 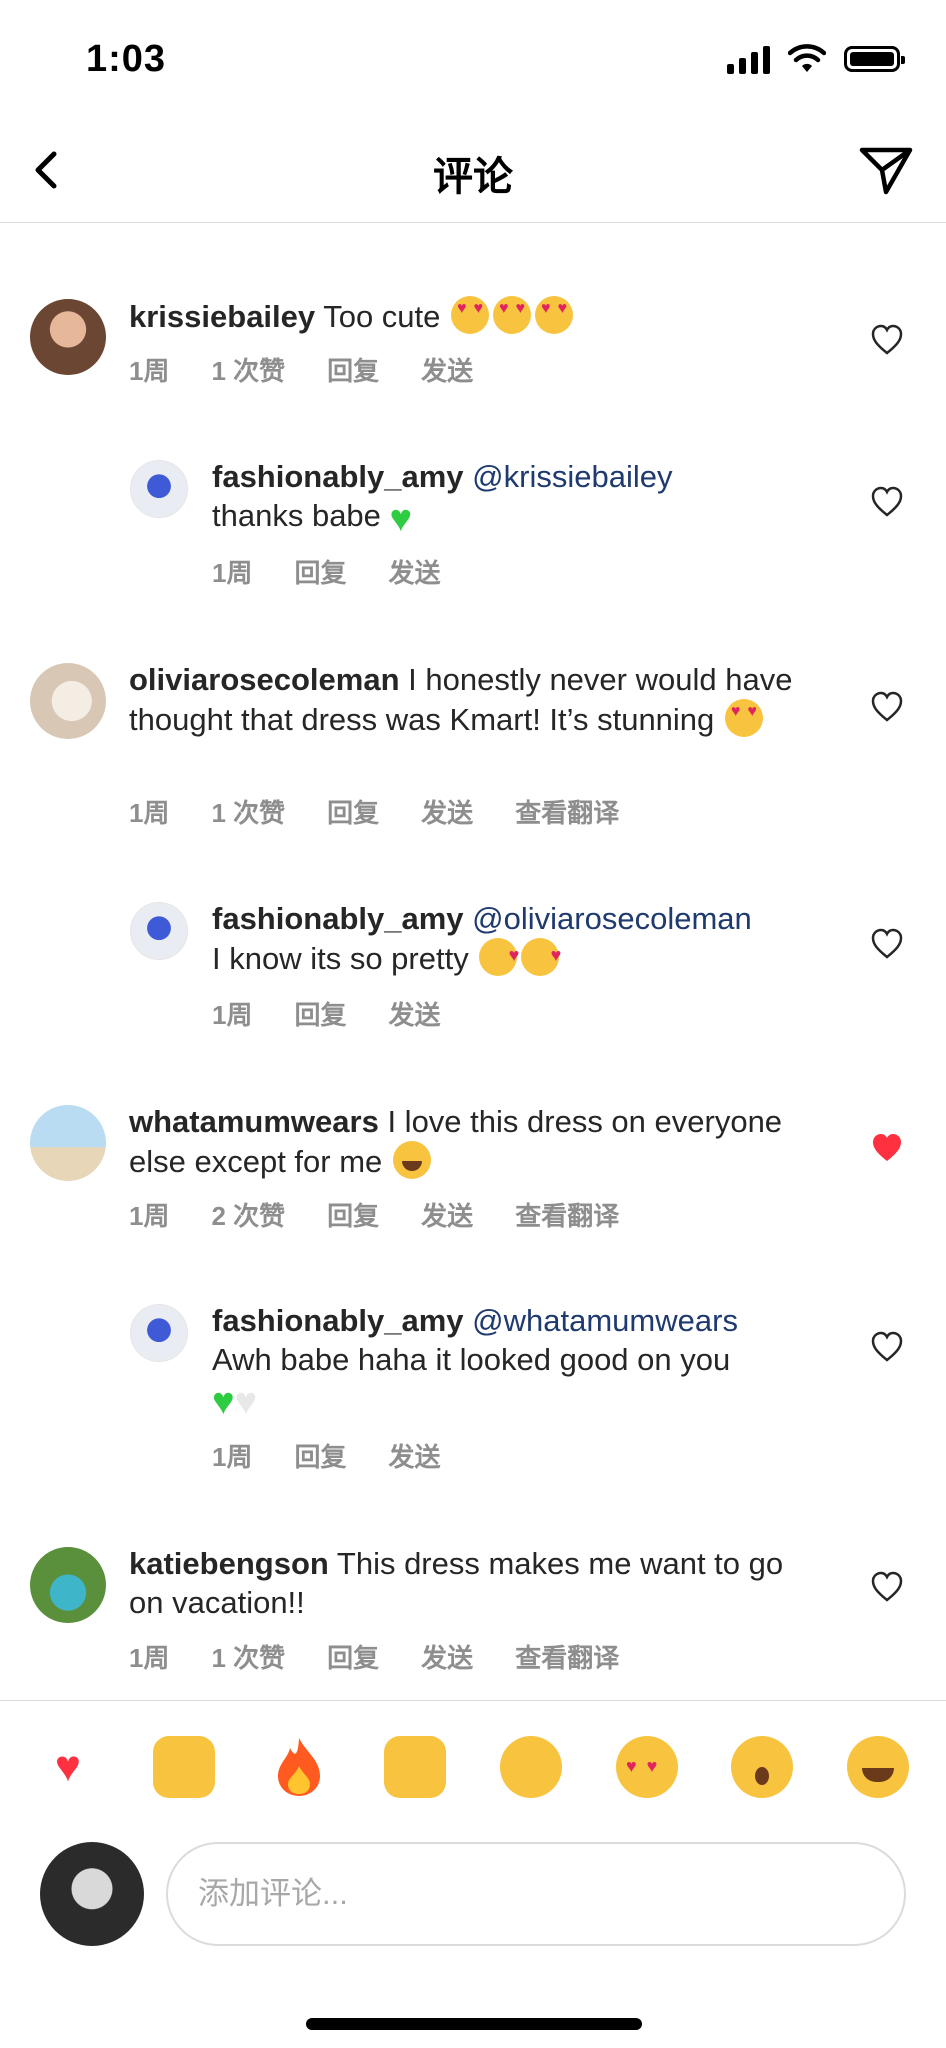 What do you see at coordinates (748, 59) in the screenshot?
I see `signal-icon` at bounding box center [748, 59].